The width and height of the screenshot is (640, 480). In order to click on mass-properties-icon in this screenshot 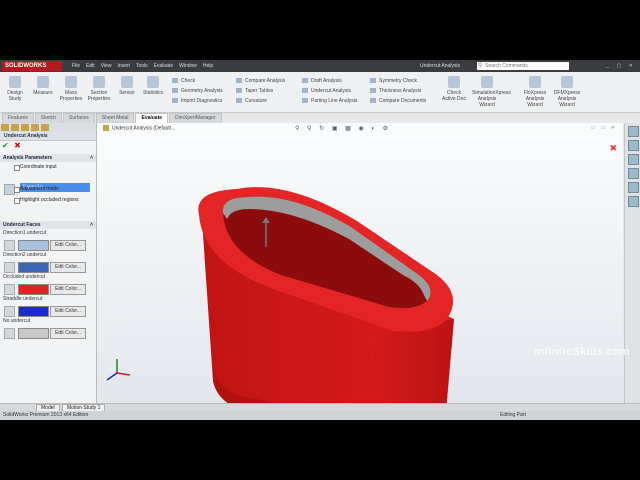, I will do `click(71, 82)`.